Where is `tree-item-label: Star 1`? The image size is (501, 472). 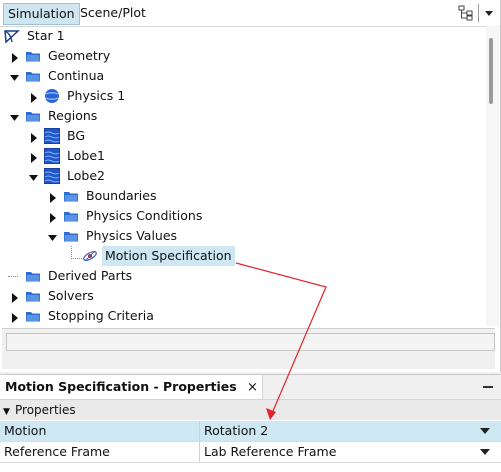
tree-item-label: Star 1 is located at coordinates (46, 35).